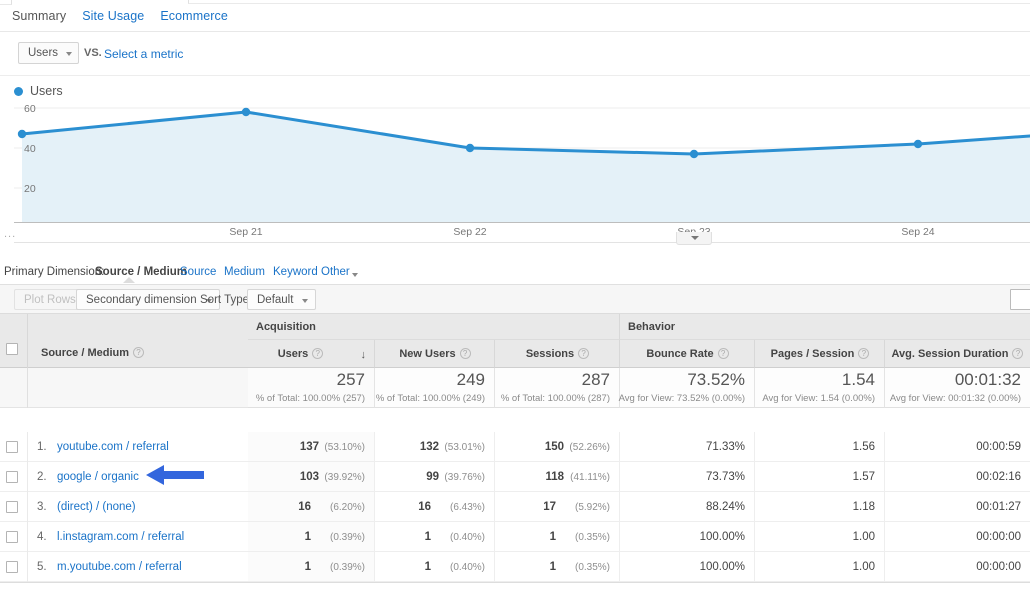  I want to click on cell-pages-session: 1.00, so click(820, 537).